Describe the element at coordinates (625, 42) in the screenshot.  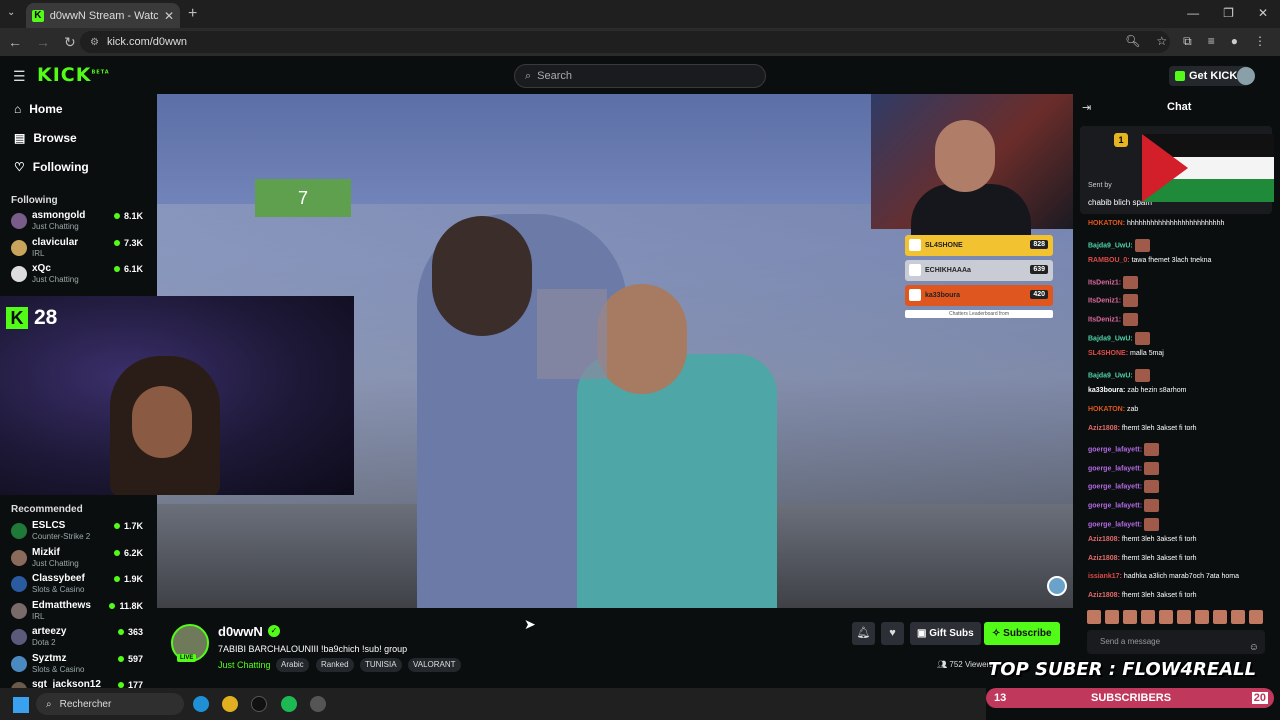
I see `url-field: ⚙ kick.com/d0wwn` at that location.